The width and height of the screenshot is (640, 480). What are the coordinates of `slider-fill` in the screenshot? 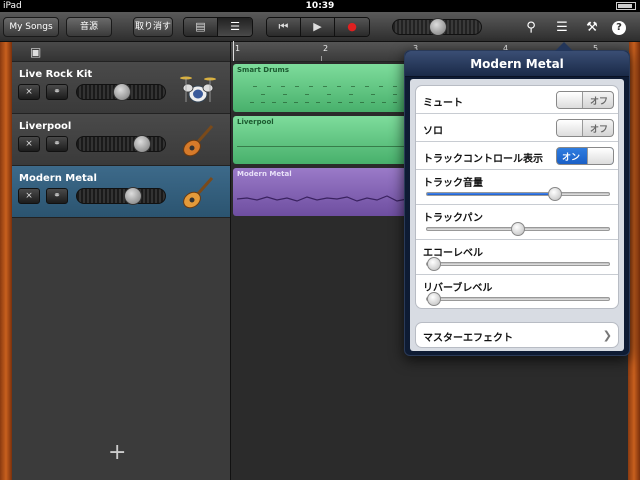 It's located at (492, 194).